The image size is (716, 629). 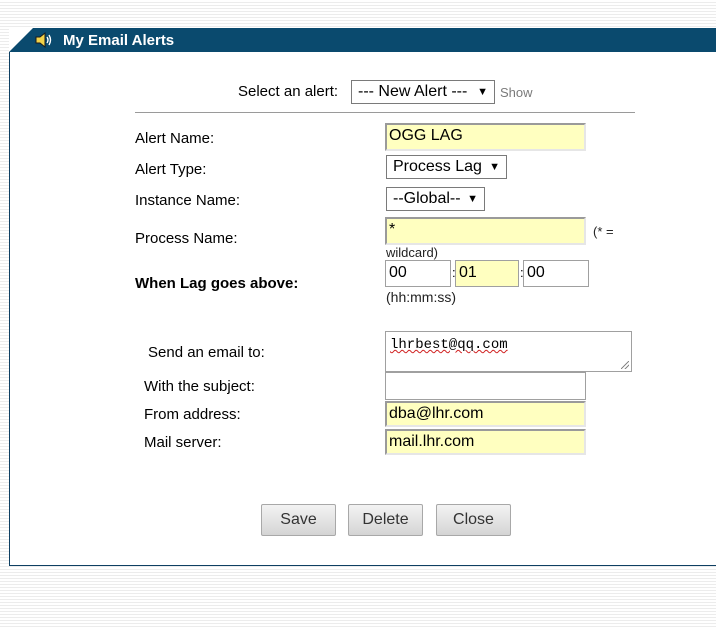 I want to click on instance-name-select: --Global-- ▼, so click(x=435, y=199).